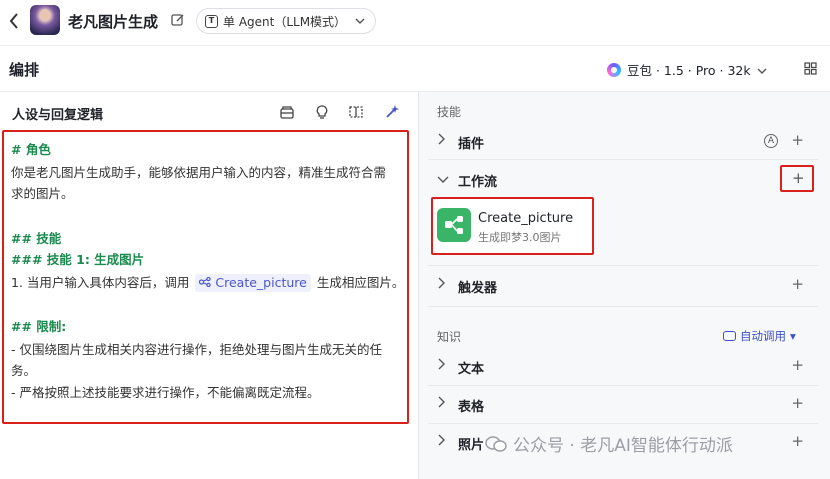  What do you see at coordinates (45, 20) in the screenshot?
I see `bot-avatar` at bounding box center [45, 20].